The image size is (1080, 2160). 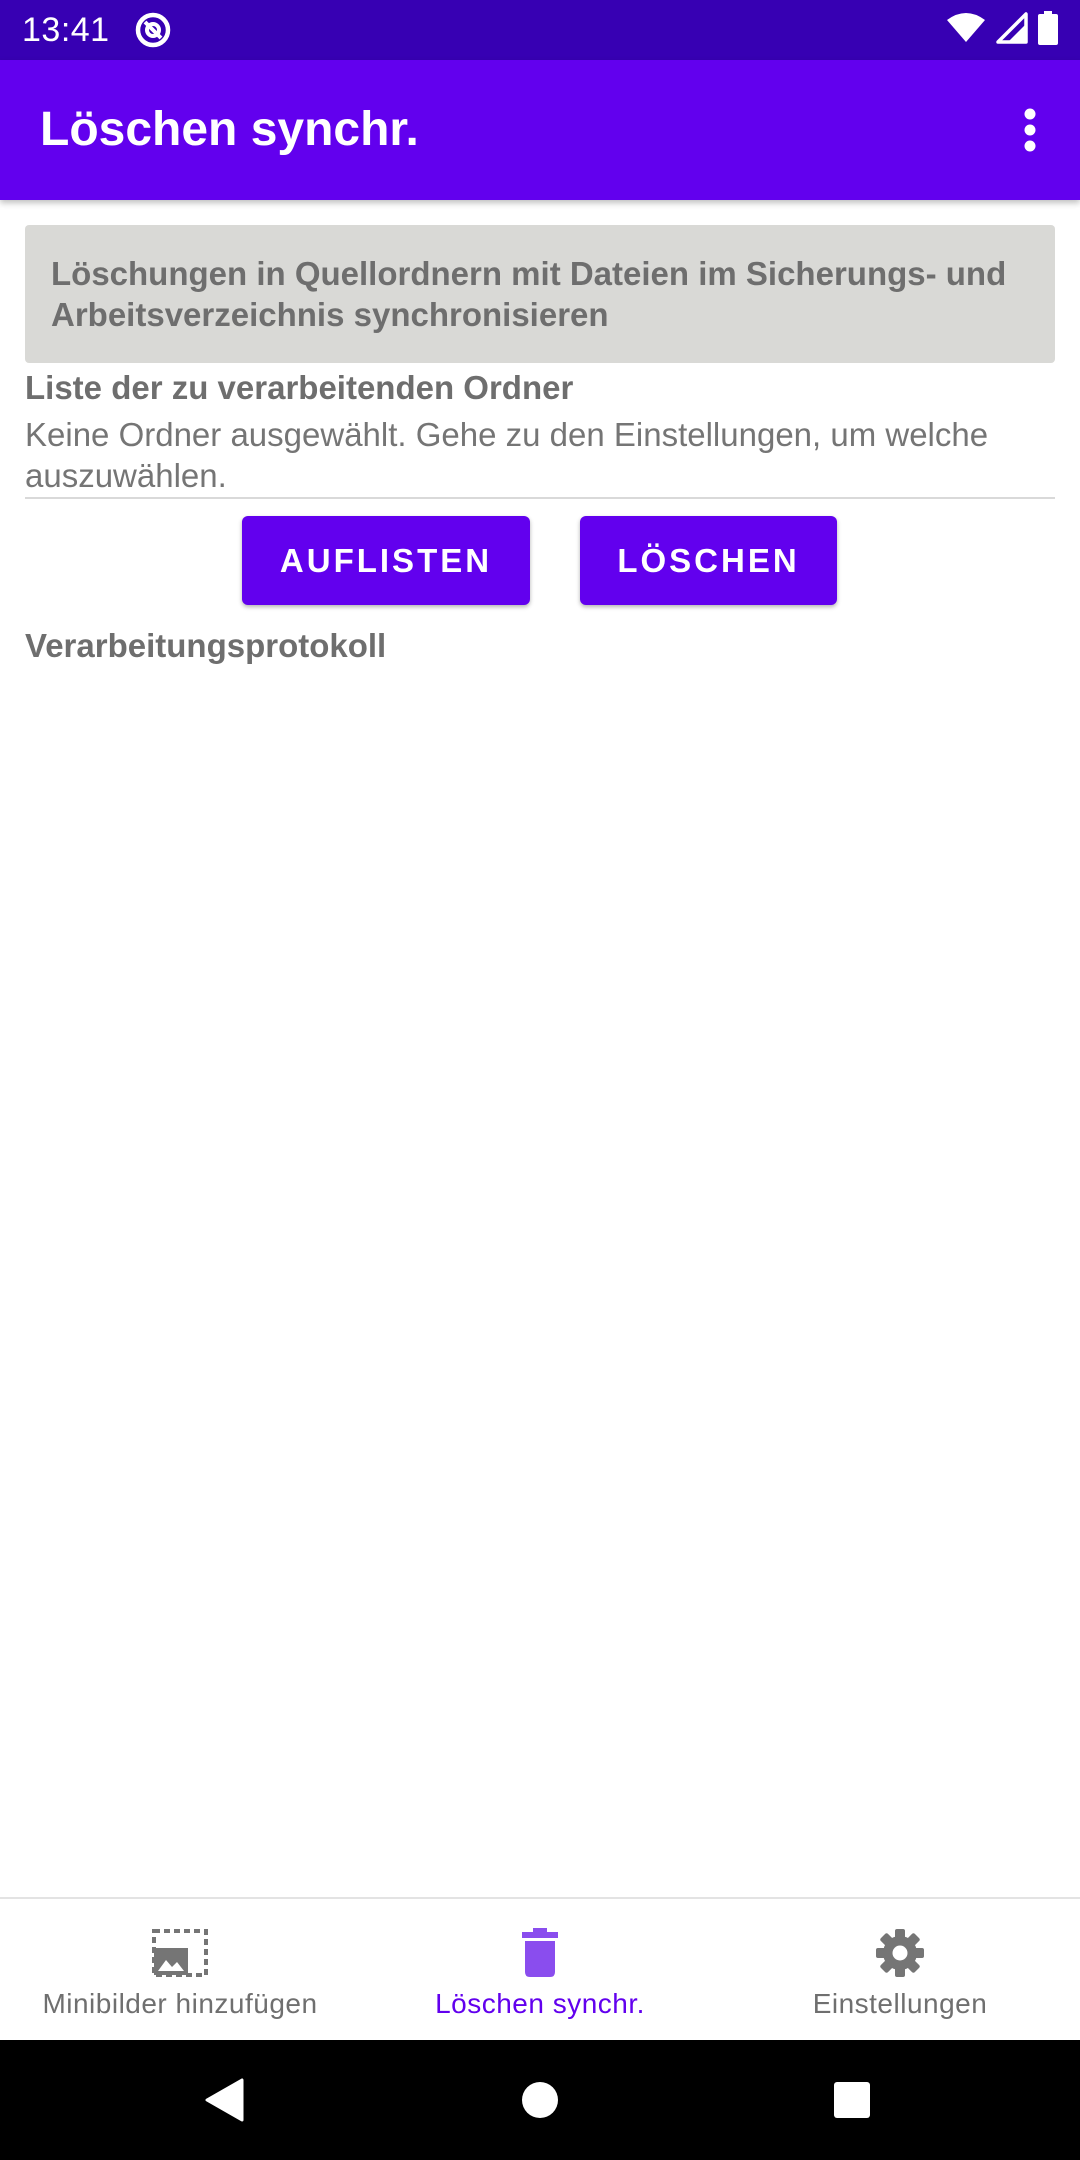 I want to click on app-bar: Löschen synchr., so click(x=540, y=130).